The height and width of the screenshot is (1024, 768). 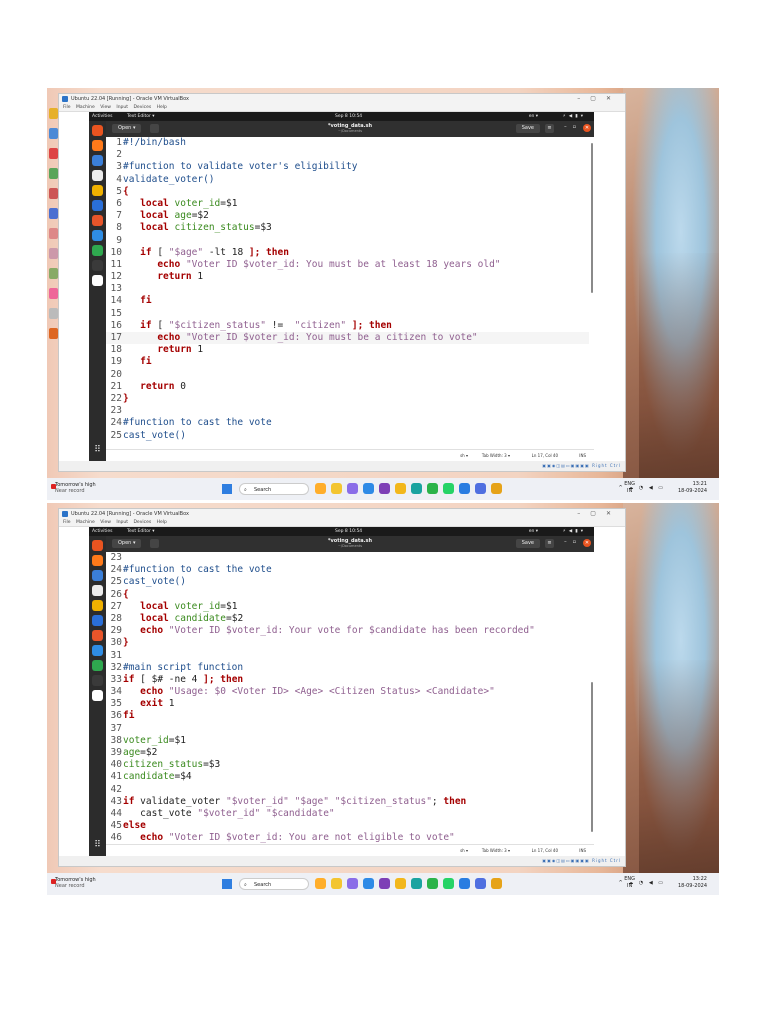 What do you see at coordinates (347, 350) in the screenshot?
I see `code-line: 18 return 1` at bounding box center [347, 350].